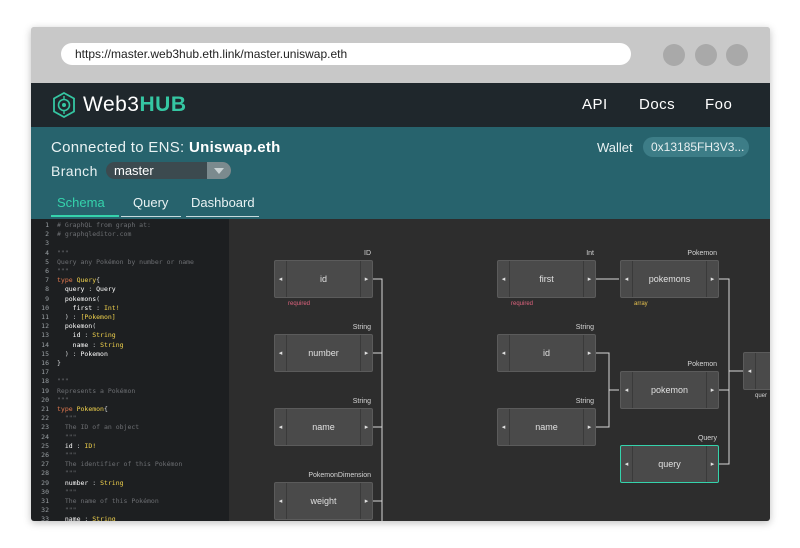 The height and width of the screenshot is (548, 800). I want to click on code-line: 20 """, so click(50, 400).